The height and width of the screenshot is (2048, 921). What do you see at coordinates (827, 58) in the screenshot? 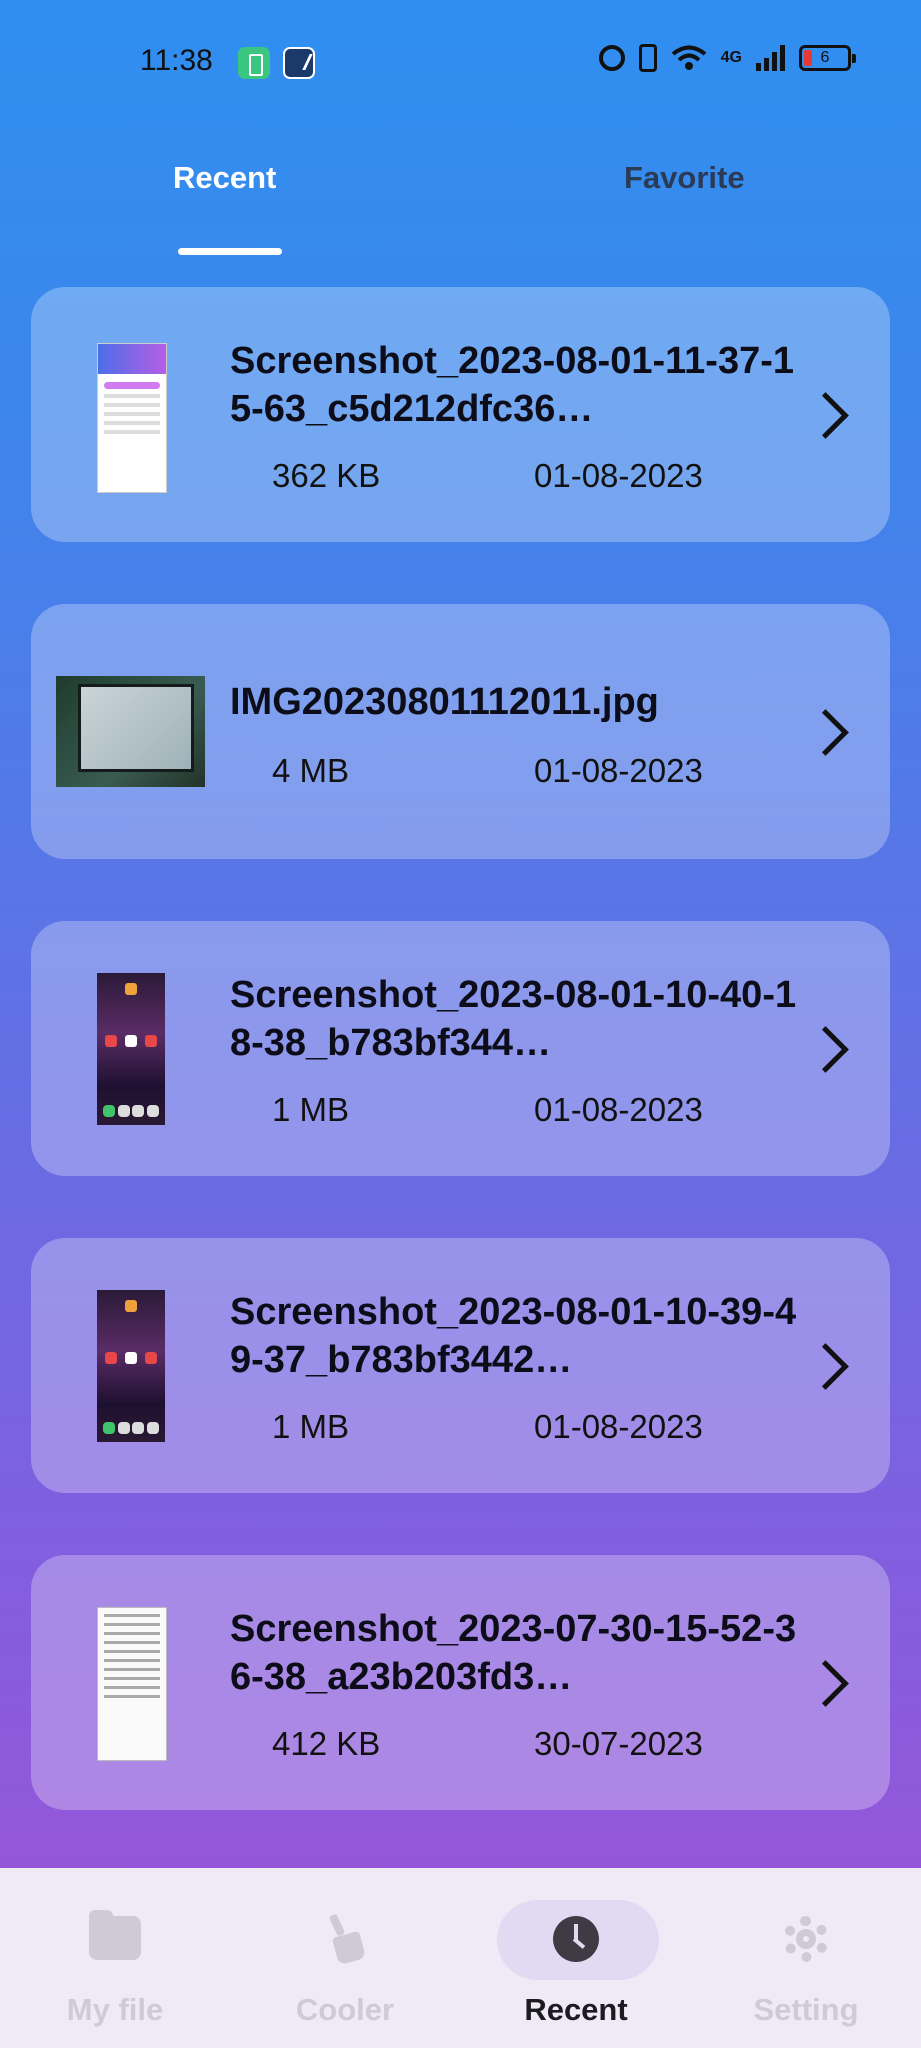
I see `battery-icon: 6` at bounding box center [827, 58].